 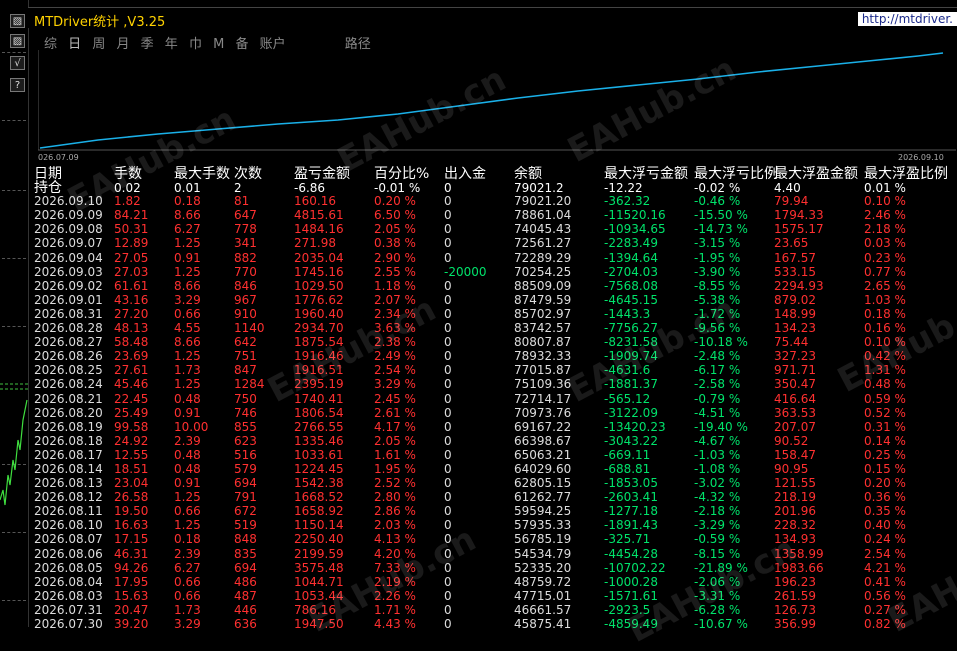 I want to click on tool-button-3: √, so click(x=17, y=63).